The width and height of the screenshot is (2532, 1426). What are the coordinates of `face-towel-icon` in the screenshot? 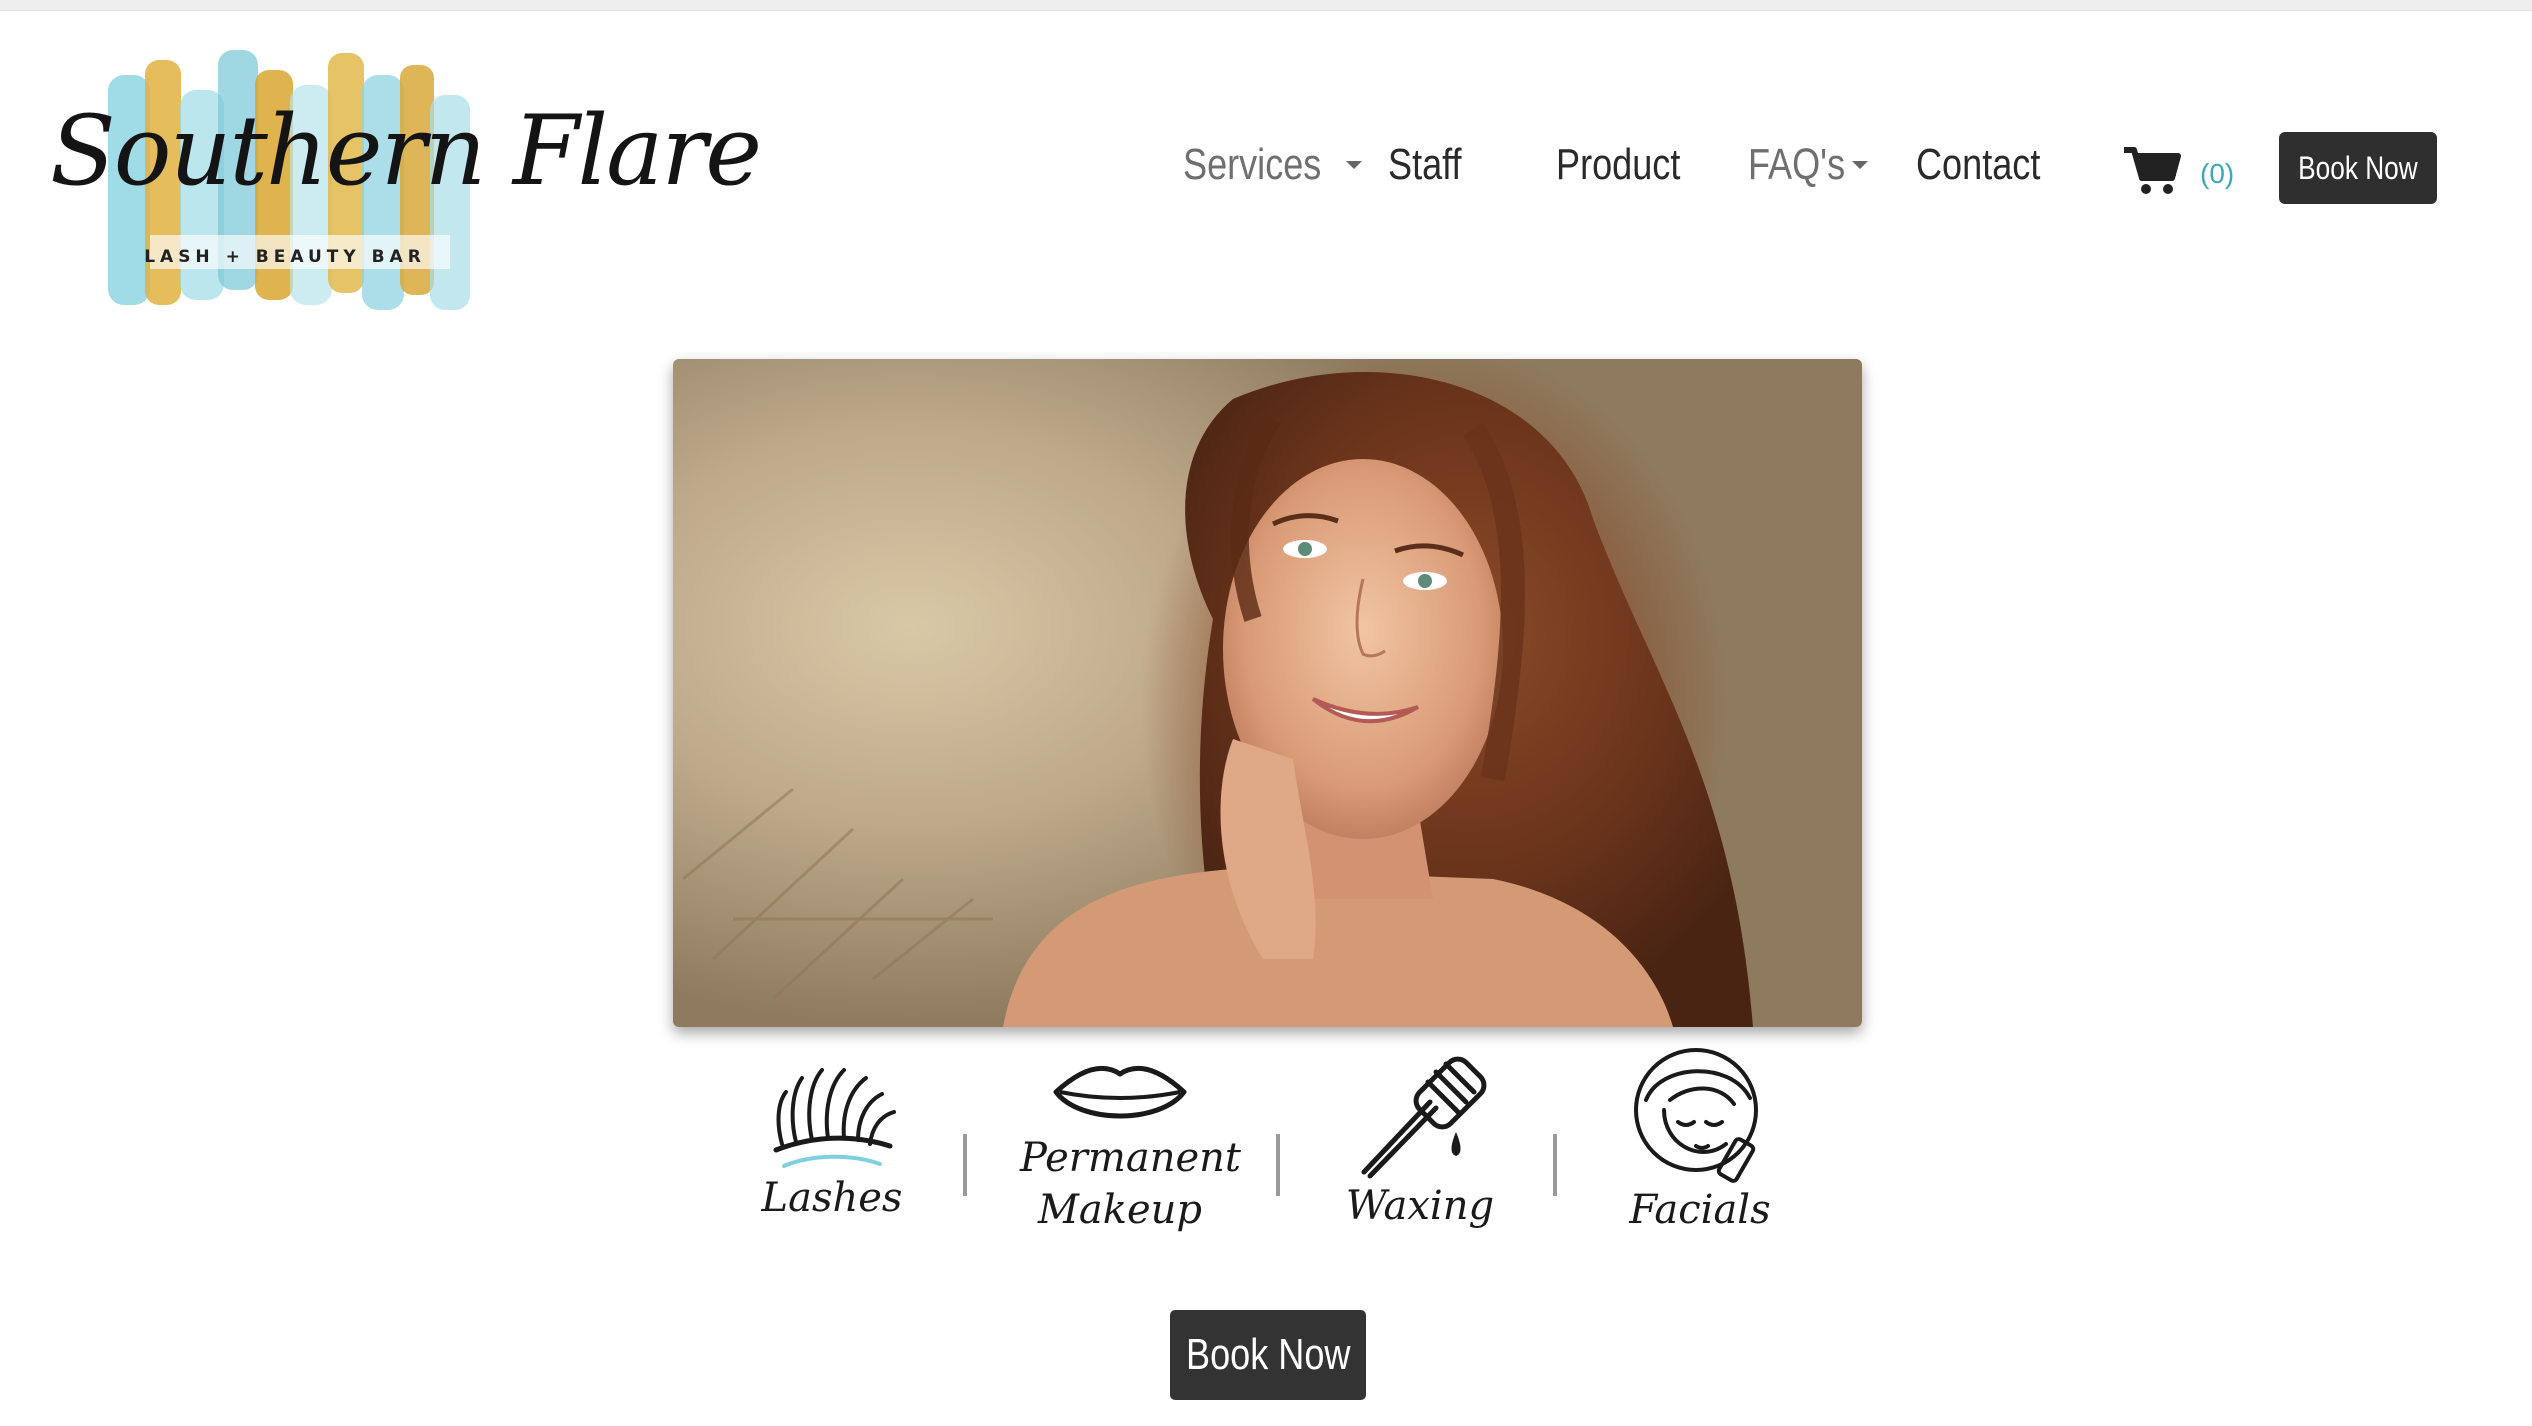 It's located at (1696, 1115).